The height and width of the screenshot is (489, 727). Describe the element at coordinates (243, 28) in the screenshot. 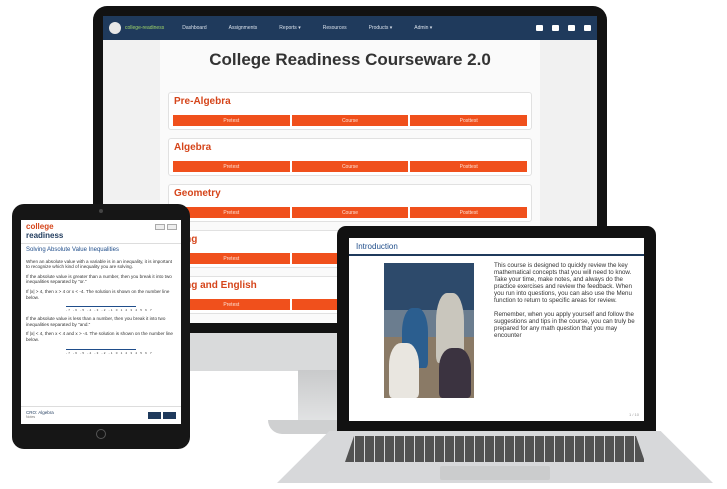

I see `nav-assignments: Assignments` at that location.